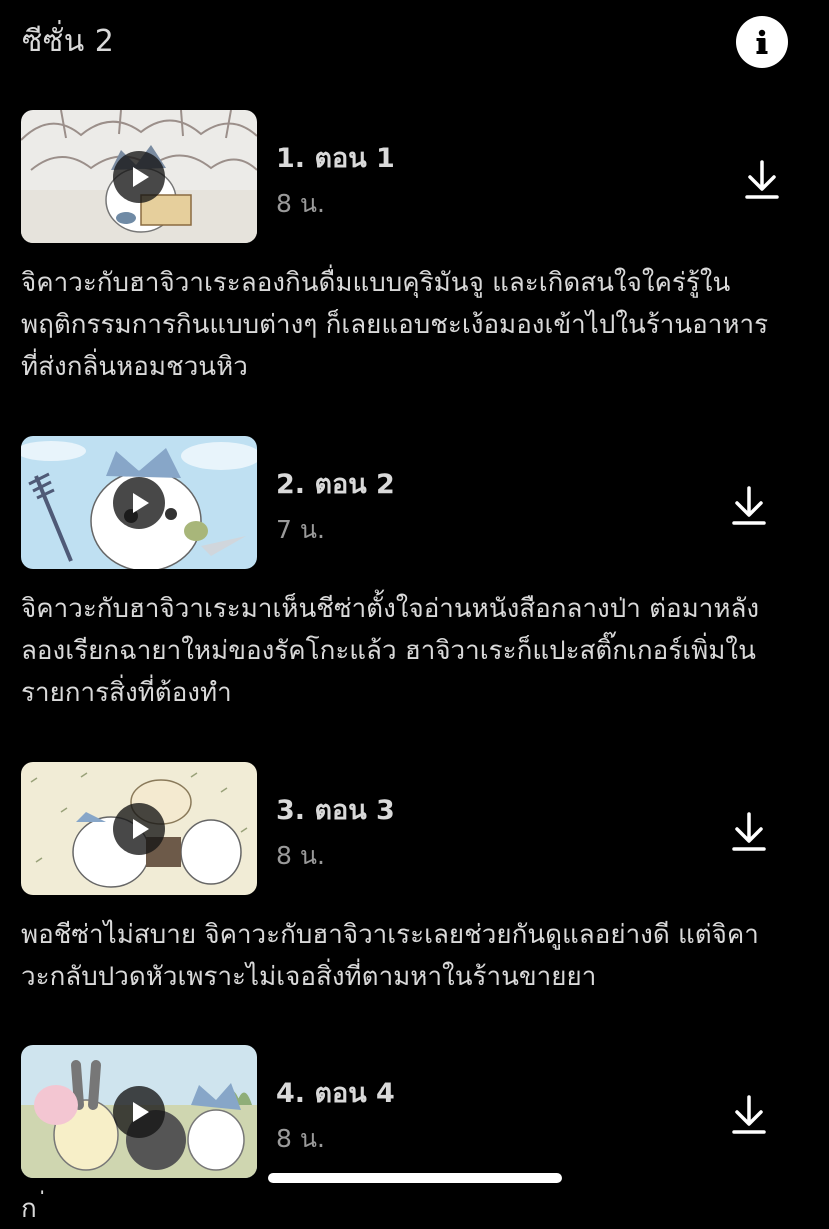  What do you see at coordinates (33, 1209) in the screenshot?
I see `next-description-partial: ก ่` at bounding box center [33, 1209].